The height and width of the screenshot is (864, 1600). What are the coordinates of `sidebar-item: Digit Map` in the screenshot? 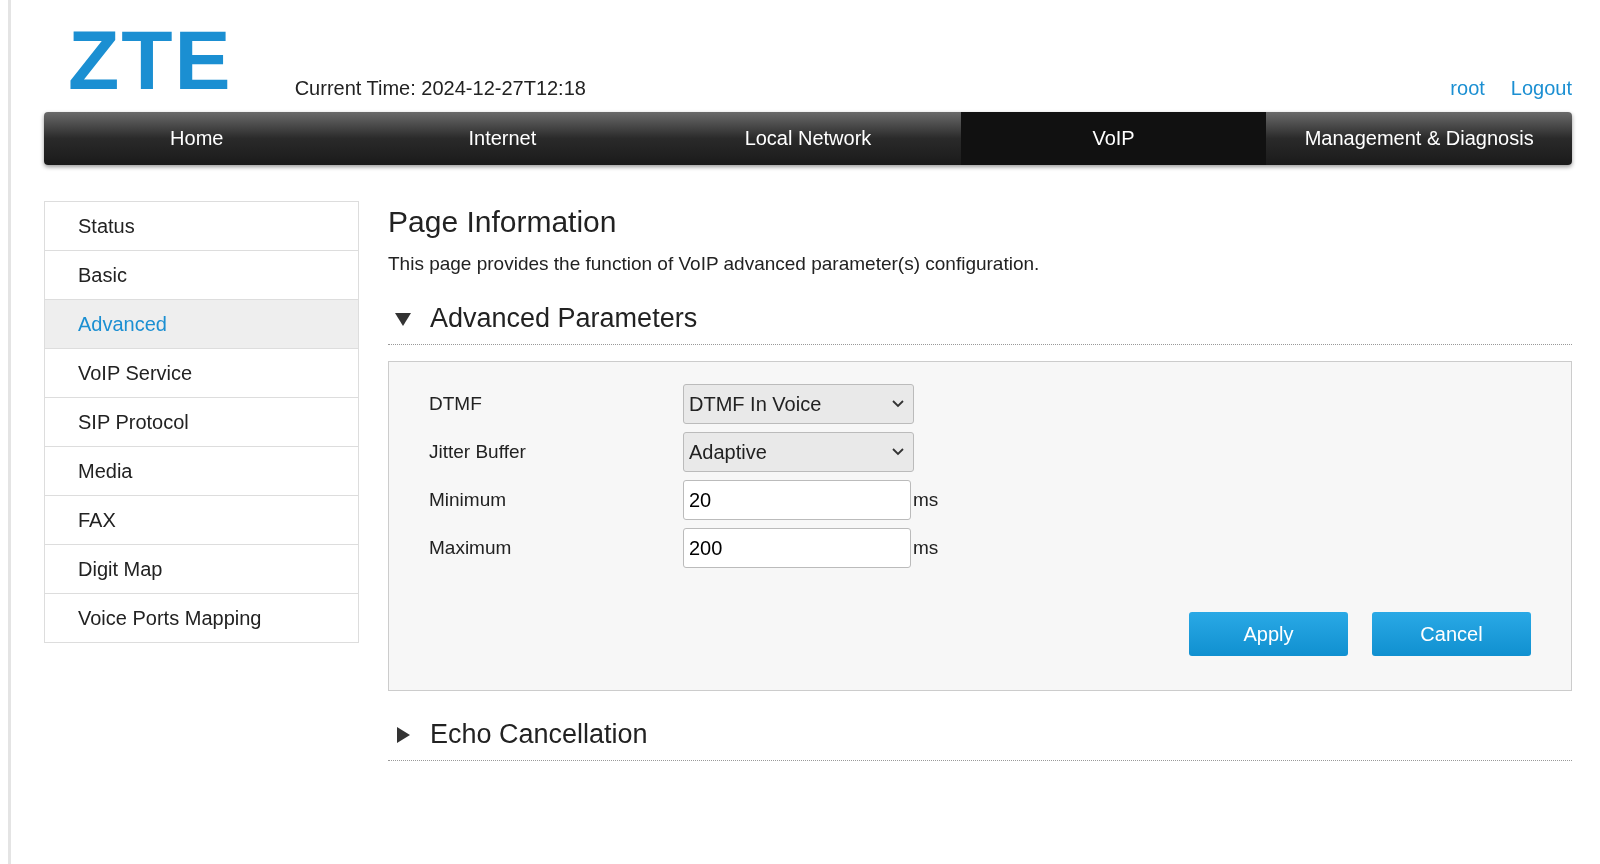 It's located at (201, 569).